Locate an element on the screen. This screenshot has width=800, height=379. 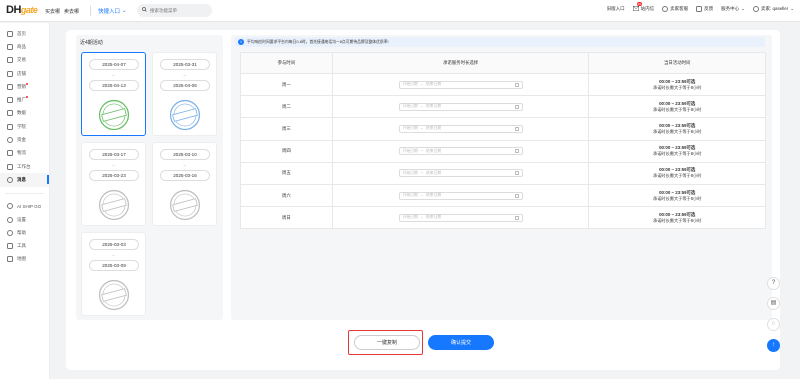
top-link-sell: 卖去哪 is located at coordinates (71, 11).